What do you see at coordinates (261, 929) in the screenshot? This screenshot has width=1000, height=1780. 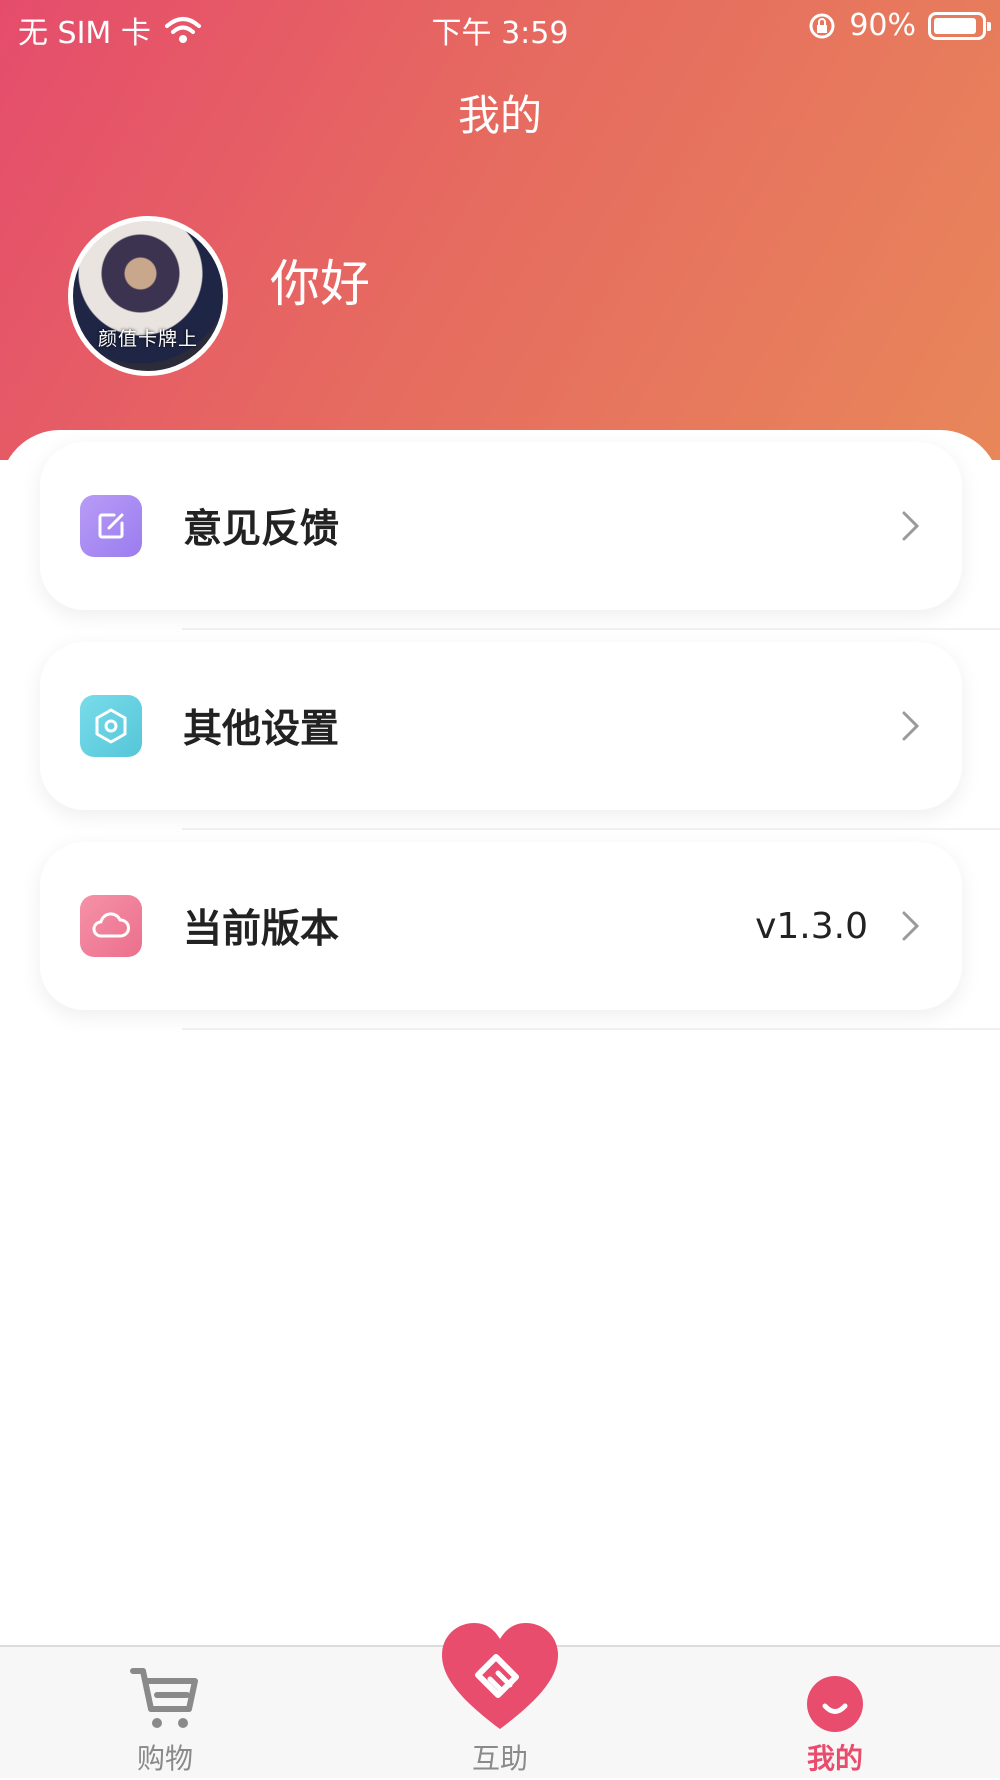 I see `menu-item-label: 当前版本` at bounding box center [261, 929].